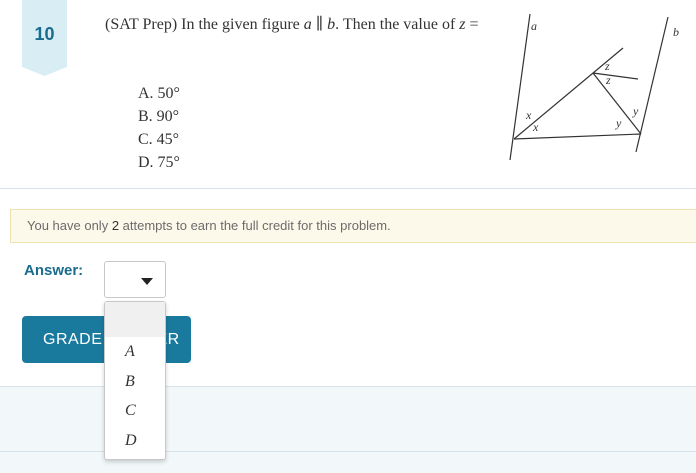  I want to click on dropdown-option-d: D, so click(135, 441).